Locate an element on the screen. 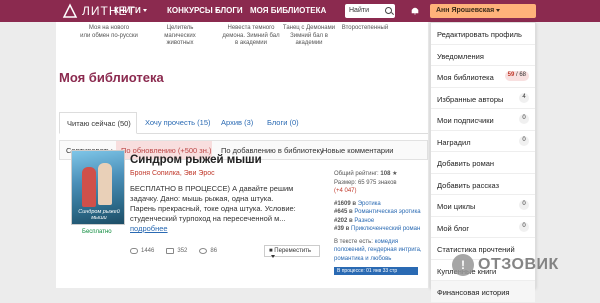 The height and width of the screenshot is (303, 600). user-menu-button: Анн Ярошевская is located at coordinates (483, 11).